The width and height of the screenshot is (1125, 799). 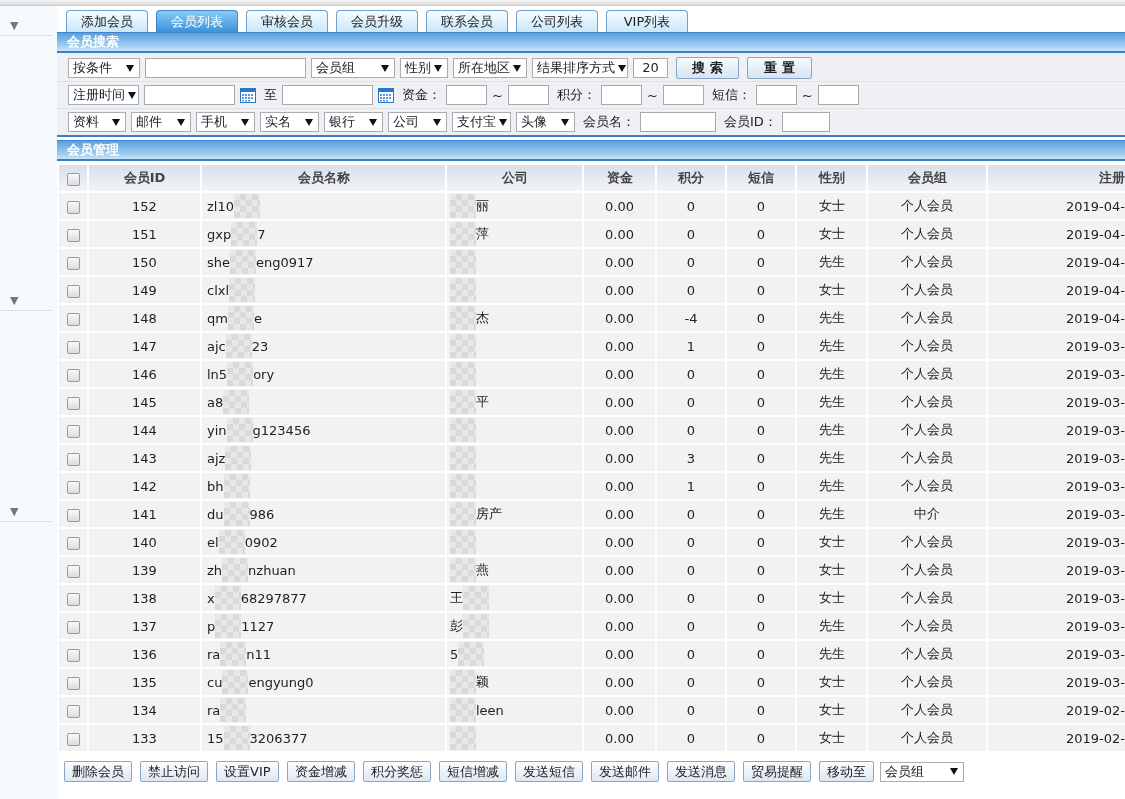 I want to click on dropdown-select: 邮件, so click(x=161, y=122).